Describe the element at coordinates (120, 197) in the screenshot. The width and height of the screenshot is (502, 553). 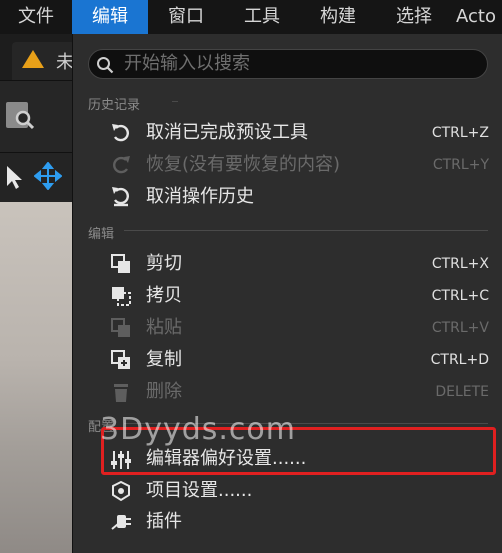
I see `undo-history-icon` at that location.